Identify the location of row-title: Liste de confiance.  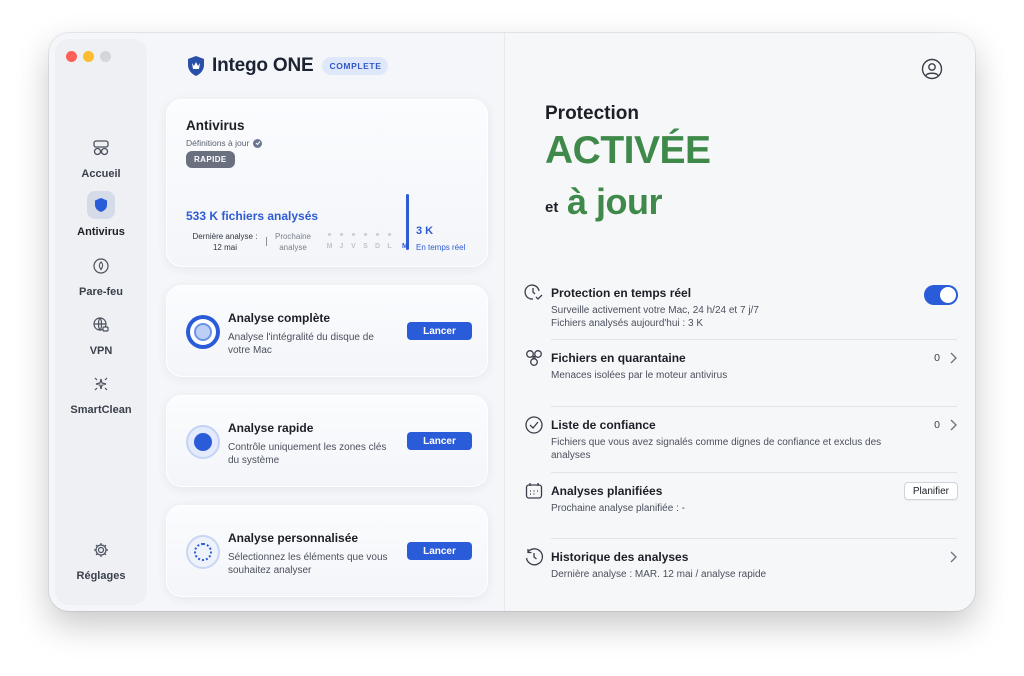
(603, 425).